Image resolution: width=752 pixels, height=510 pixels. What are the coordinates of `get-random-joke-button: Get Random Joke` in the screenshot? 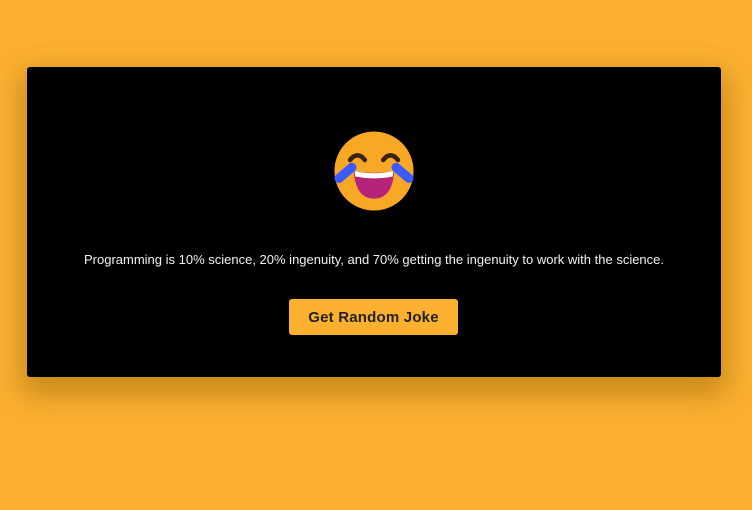 It's located at (373, 317).